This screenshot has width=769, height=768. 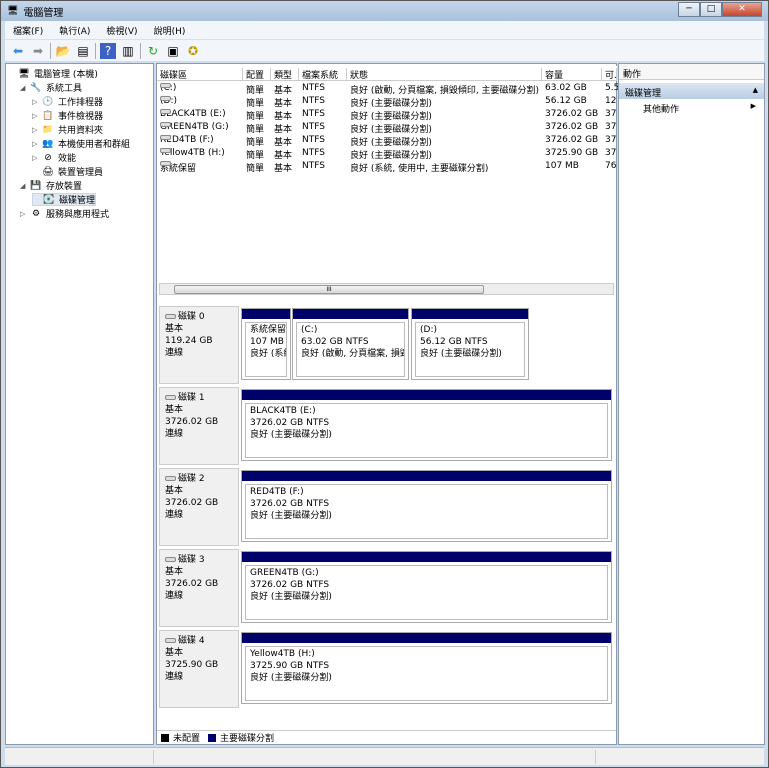 What do you see at coordinates (18, 51) in the screenshot?
I see `back-arrow-icon: ⬅` at bounding box center [18, 51].